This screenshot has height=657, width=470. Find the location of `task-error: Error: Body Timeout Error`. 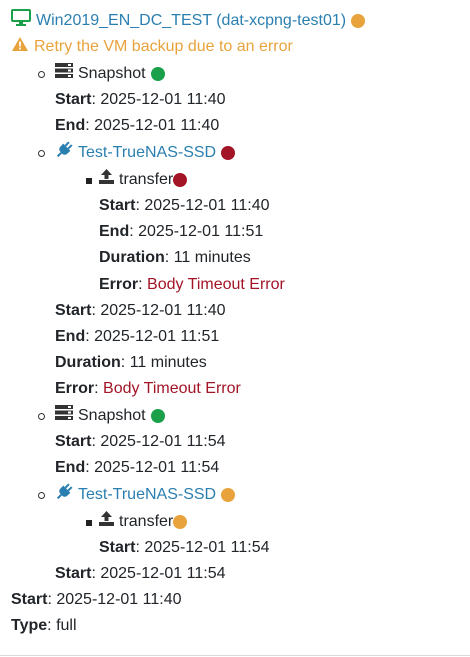

task-error: Error: Body Timeout Error is located at coordinates (148, 388).